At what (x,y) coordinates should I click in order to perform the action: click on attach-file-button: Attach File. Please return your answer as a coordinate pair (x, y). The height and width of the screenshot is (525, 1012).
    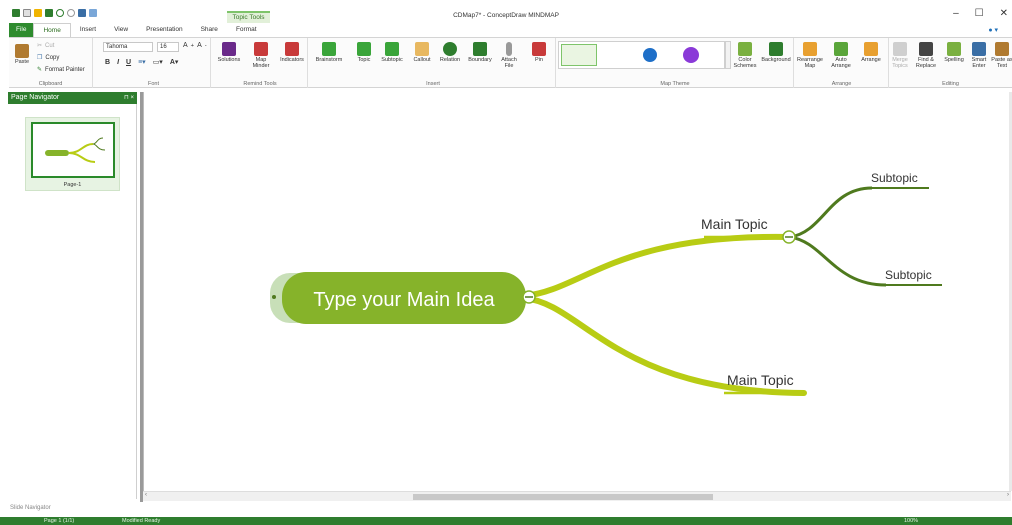
    Looking at the image, I should click on (509, 55).